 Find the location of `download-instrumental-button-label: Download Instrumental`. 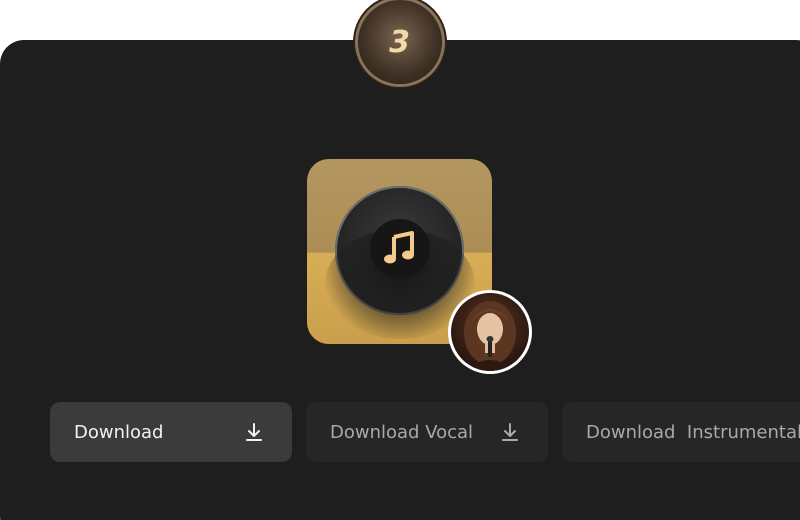

download-instrumental-button-label: Download Instrumental is located at coordinates (693, 432).